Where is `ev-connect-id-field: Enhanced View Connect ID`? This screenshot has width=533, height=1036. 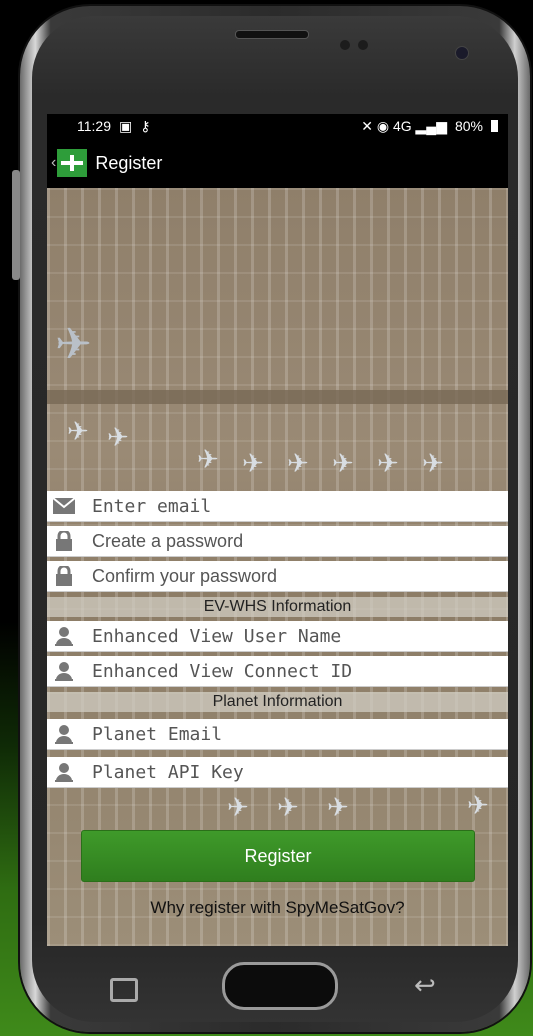 ev-connect-id-field: Enhanced View Connect ID is located at coordinates (277, 671).